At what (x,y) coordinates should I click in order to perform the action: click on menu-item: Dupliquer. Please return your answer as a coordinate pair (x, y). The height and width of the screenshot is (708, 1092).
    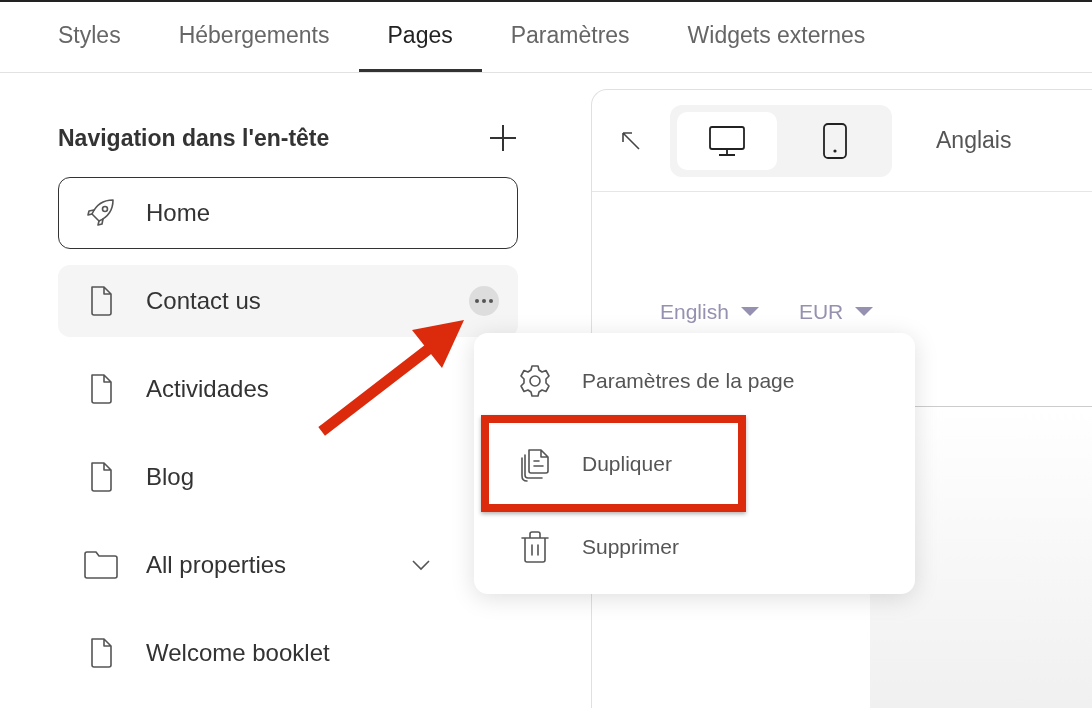
    Looking at the image, I should click on (594, 463).